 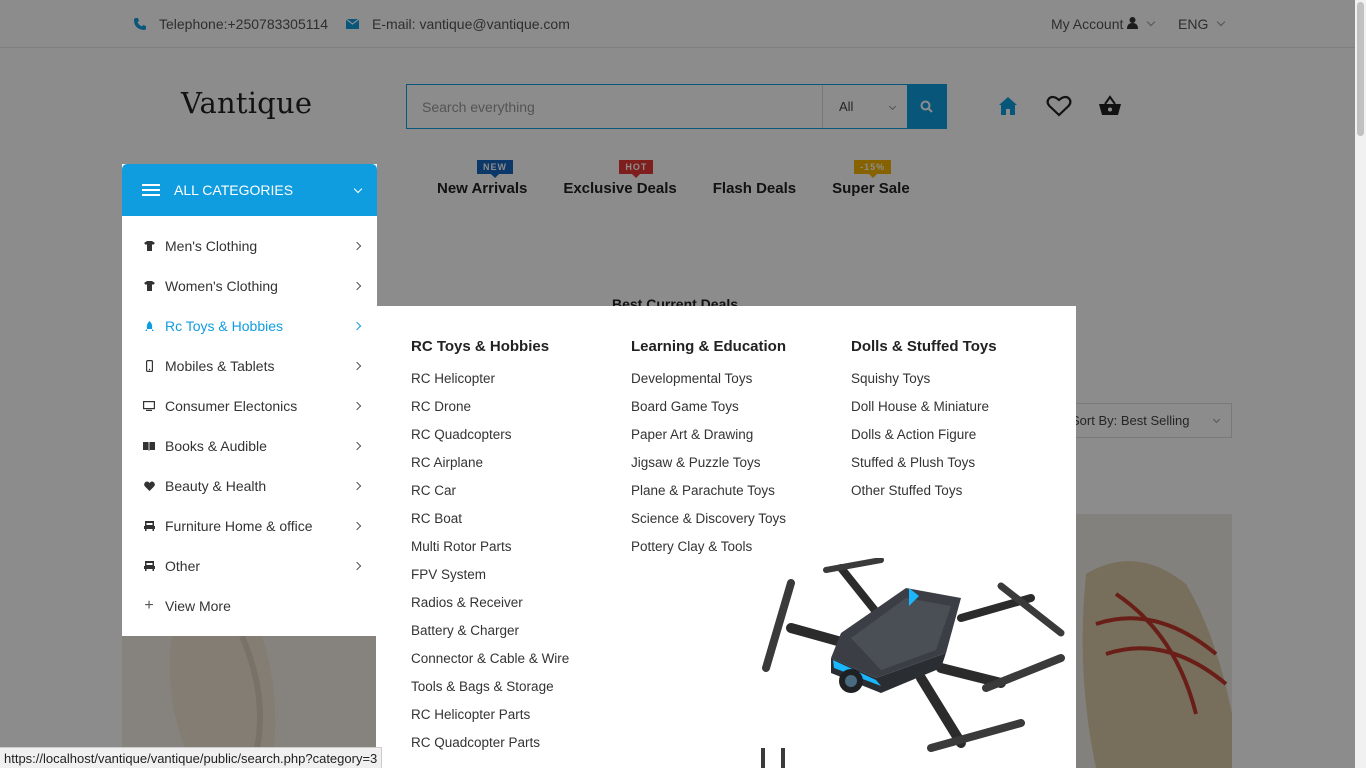 I want to click on submenu-link: RC Helicopter, so click(x=490, y=385).